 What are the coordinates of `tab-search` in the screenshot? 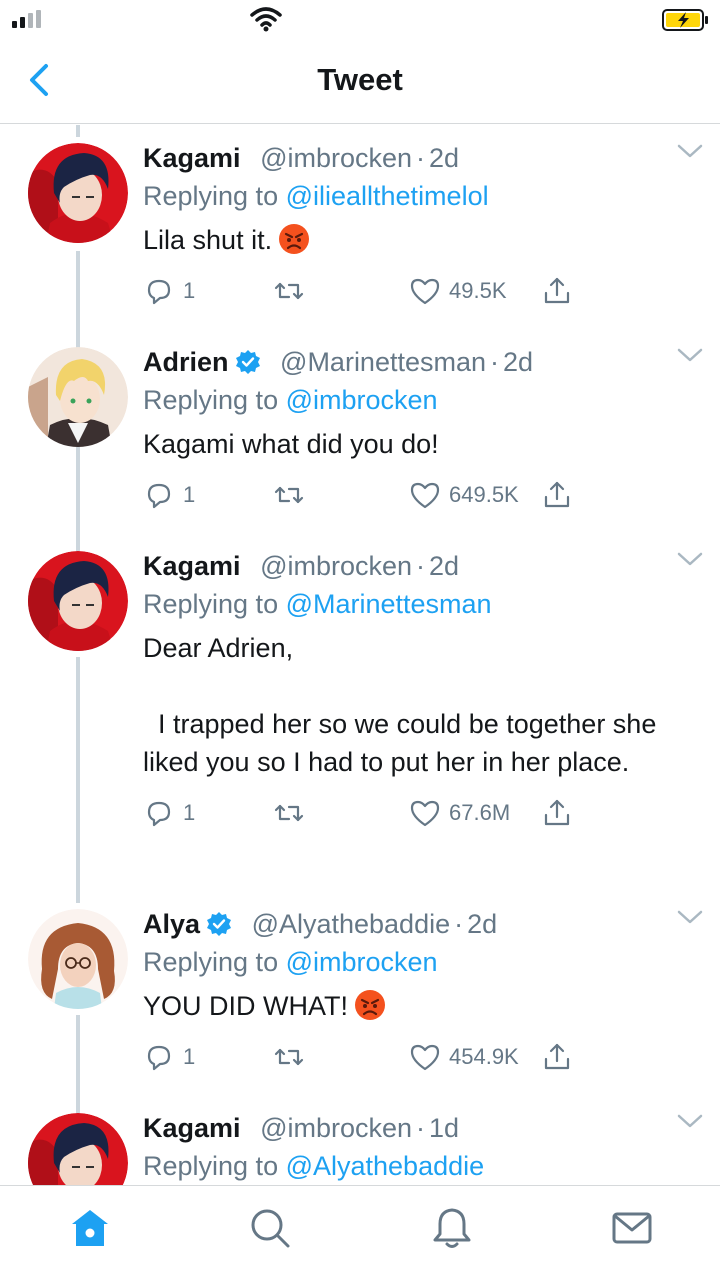 It's located at (270, 1228).